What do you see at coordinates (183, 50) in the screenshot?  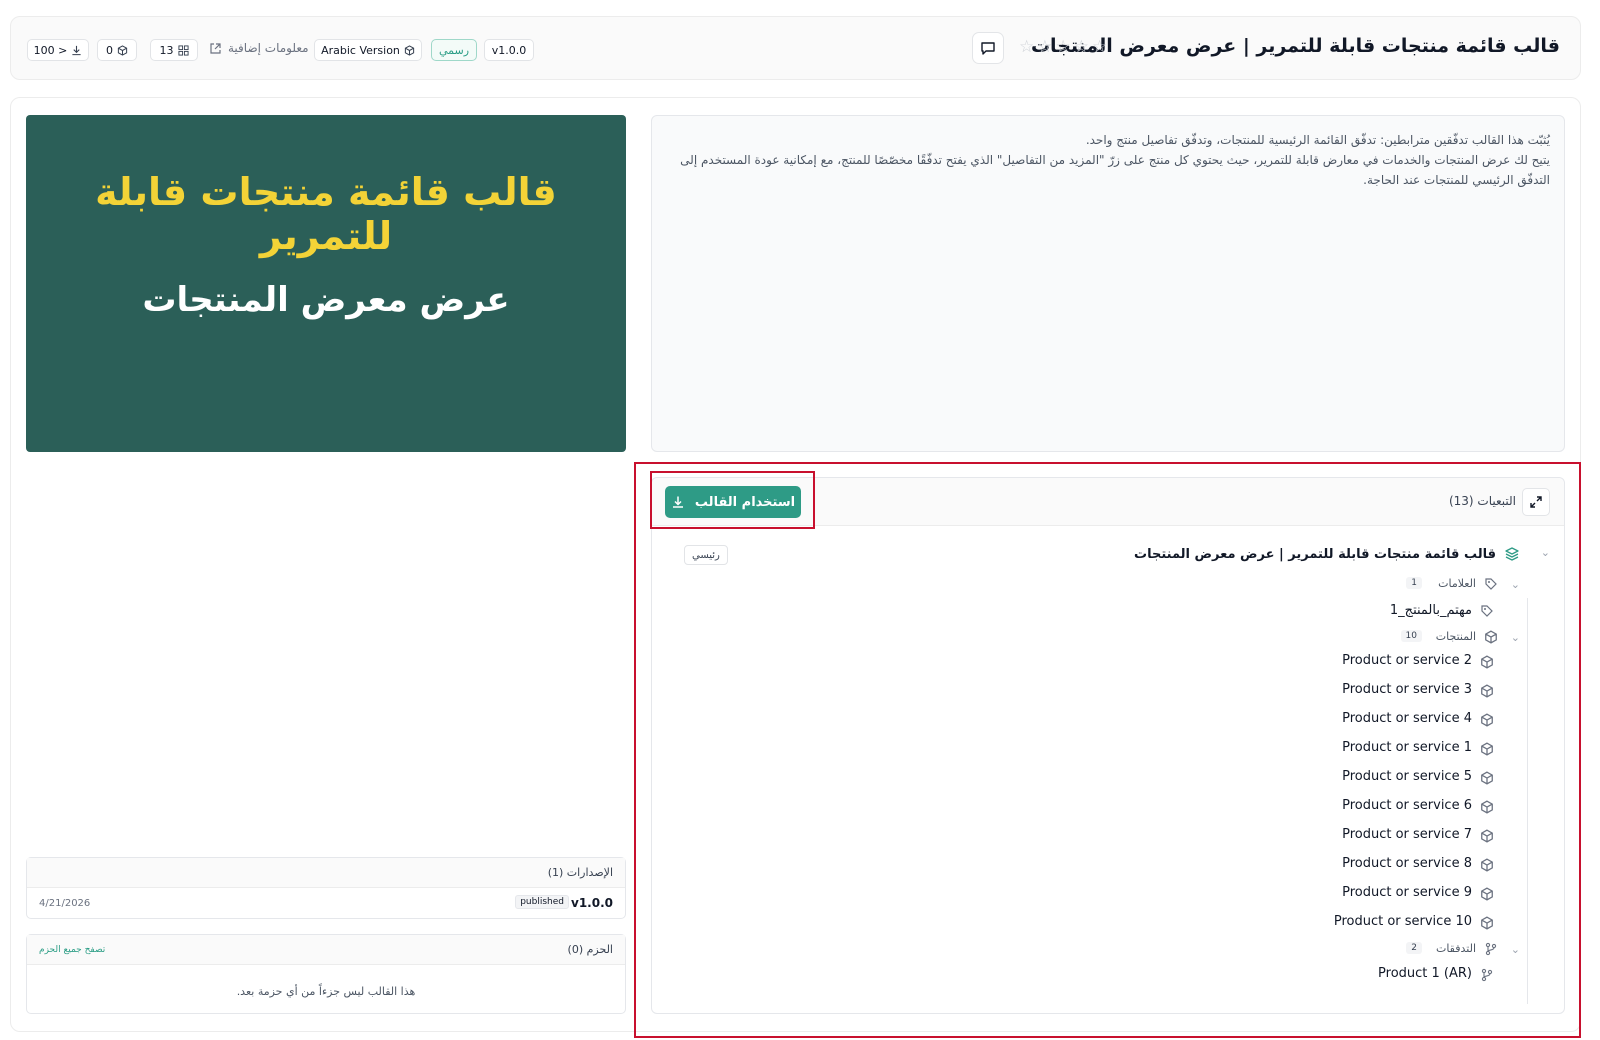 I see `grid-icon` at bounding box center [183, 50].